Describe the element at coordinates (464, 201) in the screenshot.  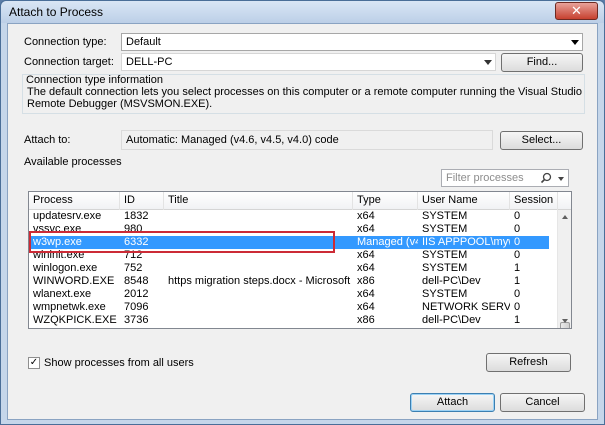
I see `column-header-user-name: User Name` at that location.